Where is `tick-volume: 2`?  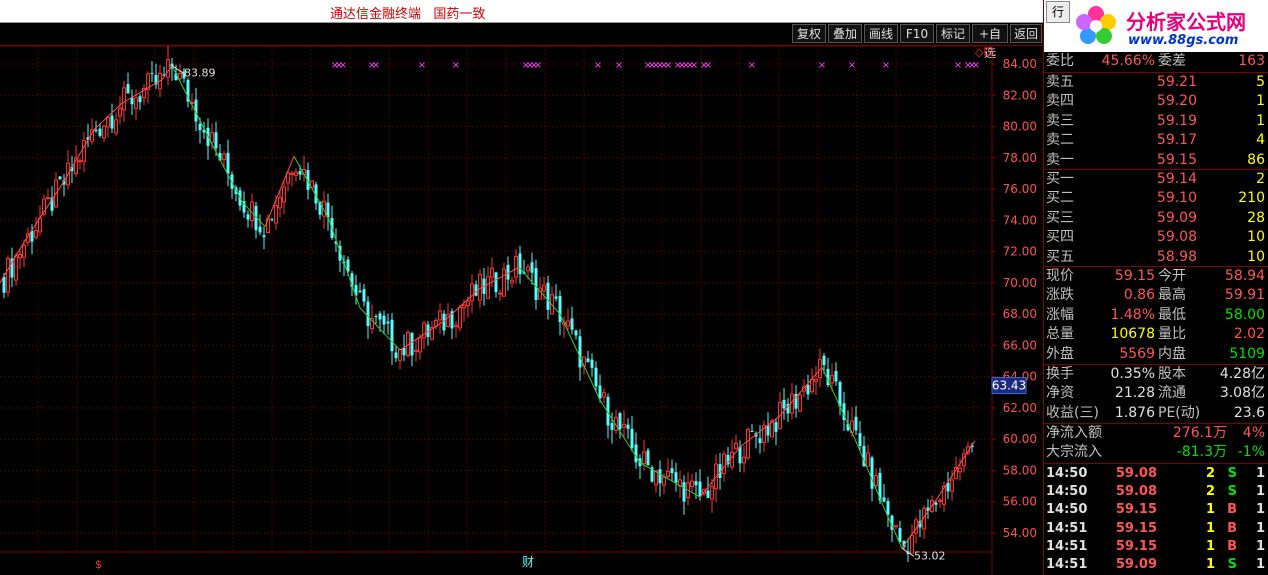
tick-volume: 2 is located at coordinates (1210, 473).